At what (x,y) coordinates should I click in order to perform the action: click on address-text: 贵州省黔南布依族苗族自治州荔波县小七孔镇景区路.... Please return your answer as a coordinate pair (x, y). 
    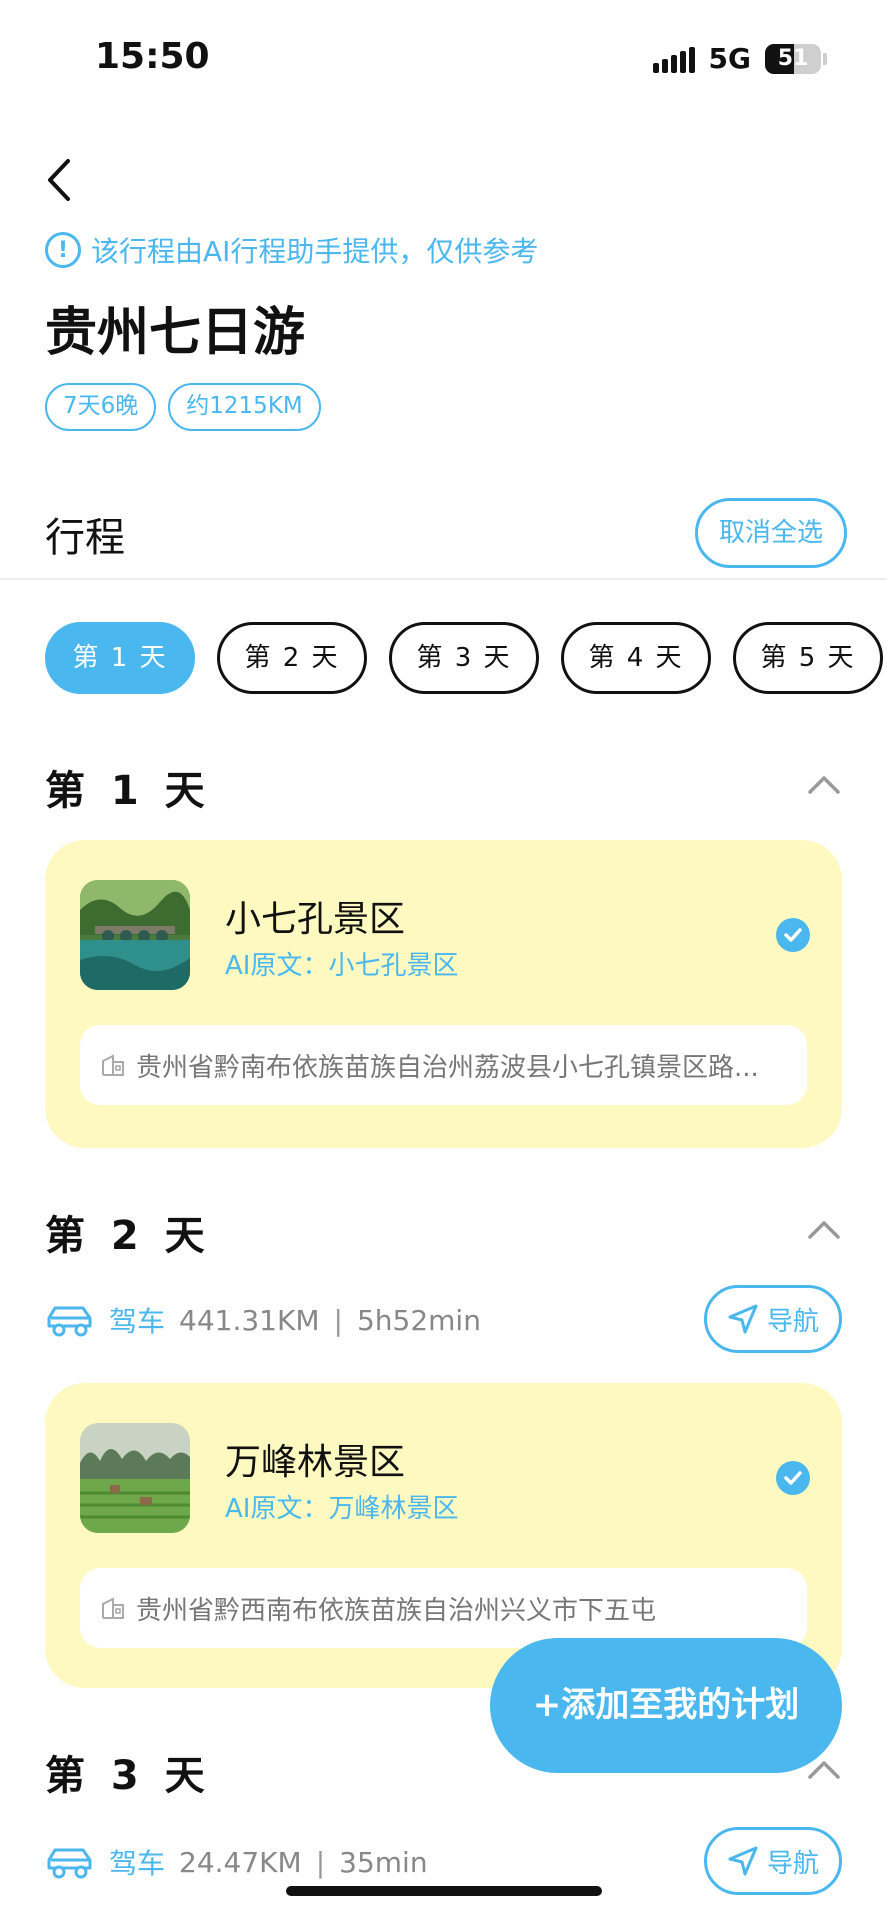
    Looking at the image, I should click on (447, 1067).